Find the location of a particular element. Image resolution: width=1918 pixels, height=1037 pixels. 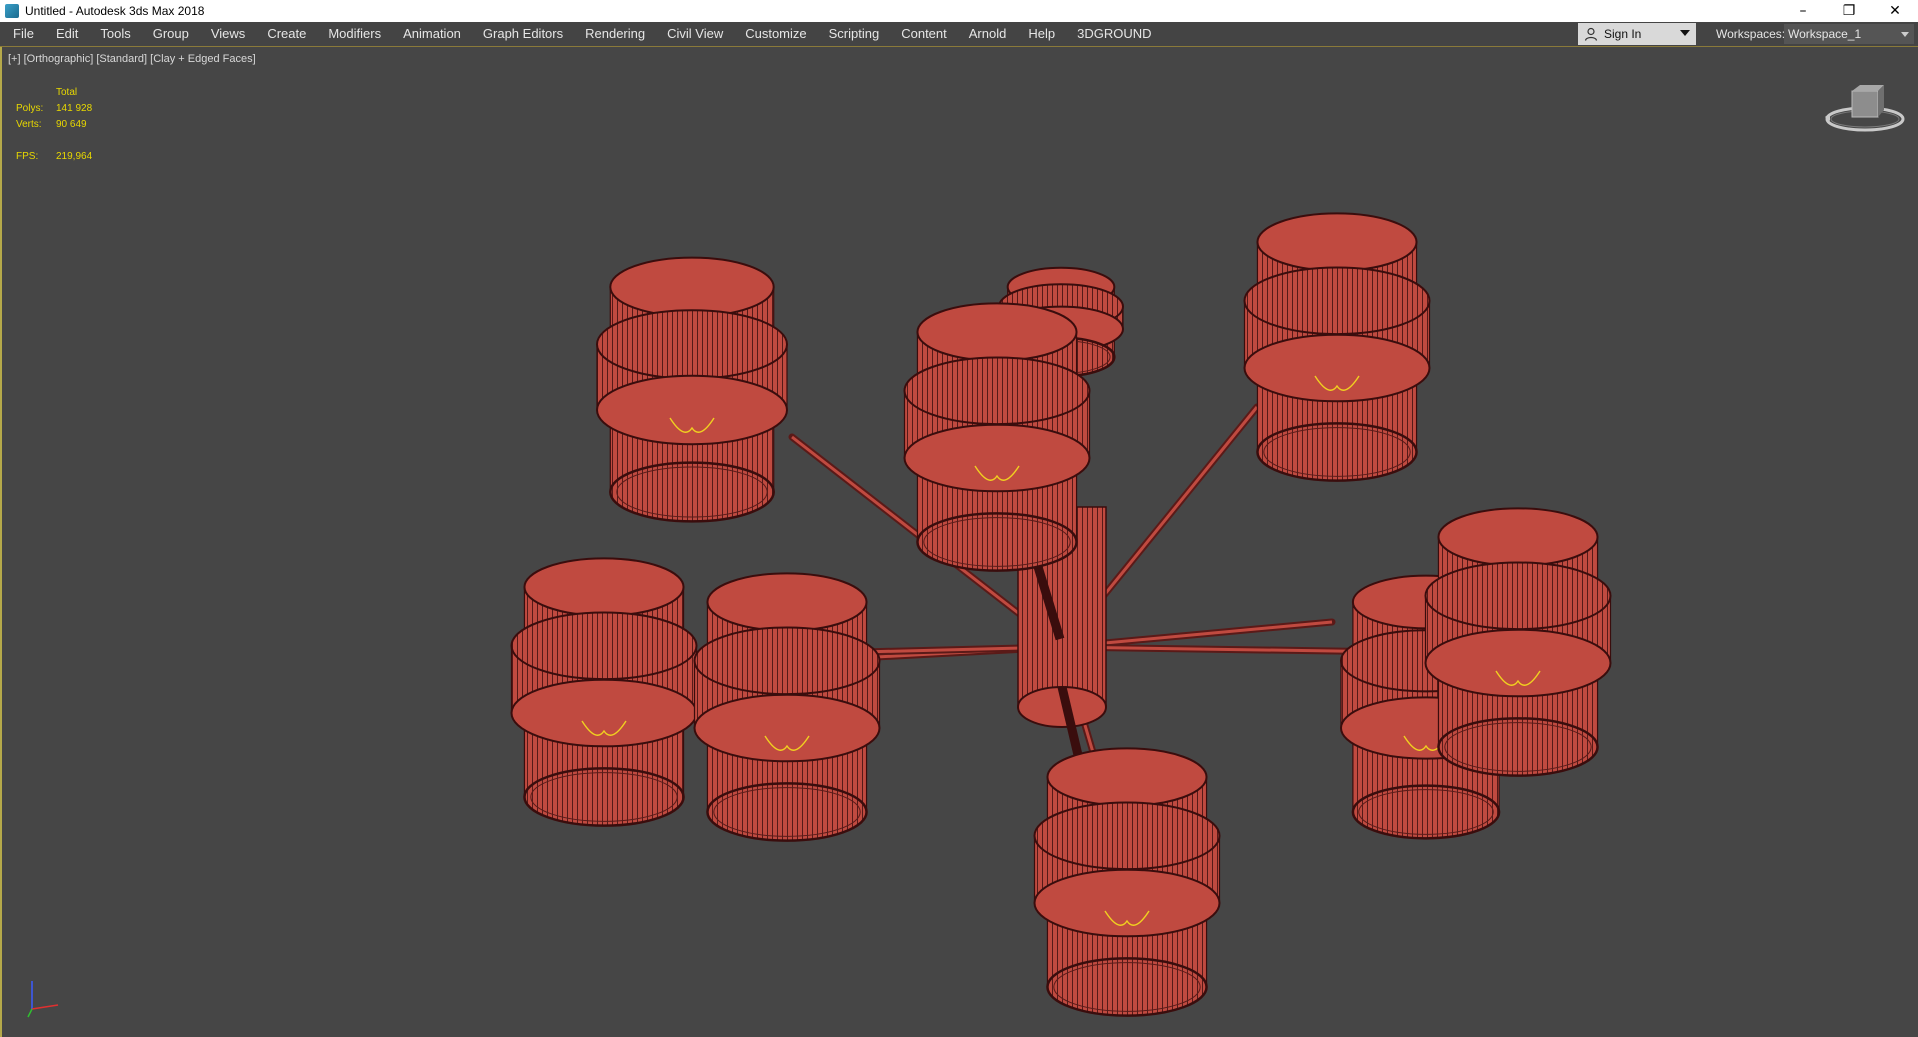

menu-file: File is located at coordinates (22, 34).